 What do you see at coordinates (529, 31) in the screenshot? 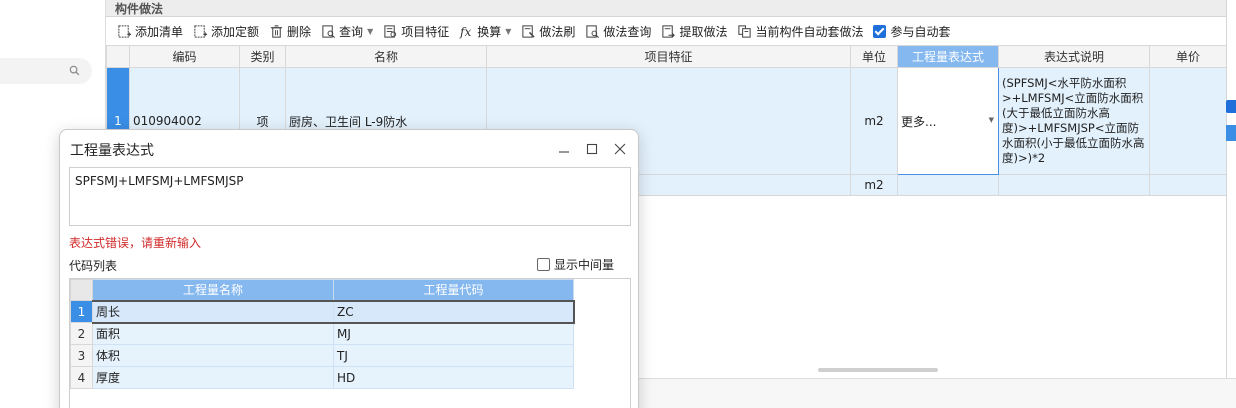
I see `brush-icon` at bounding box center [529, 31].